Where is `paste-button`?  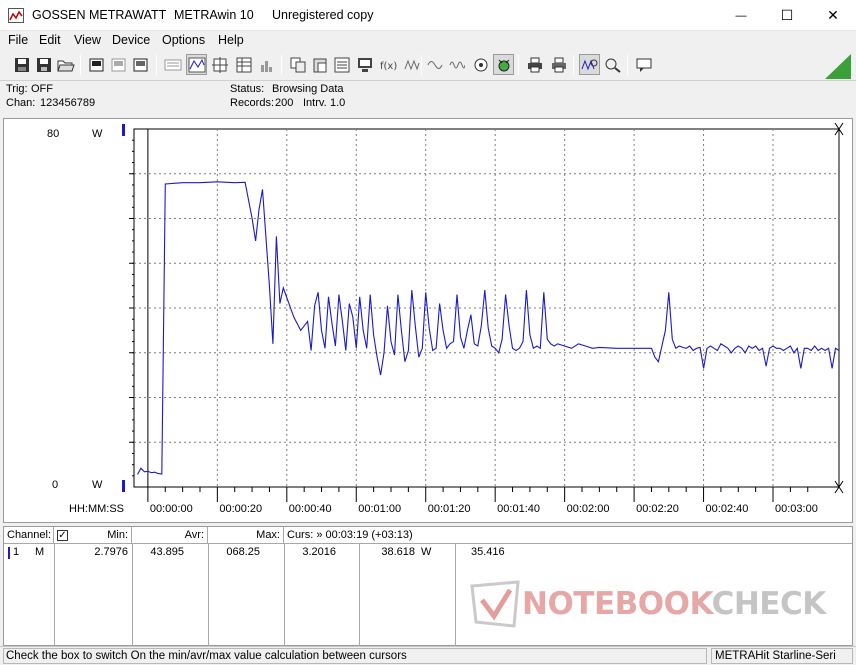
paste-button is located at coordinates (319, 64).